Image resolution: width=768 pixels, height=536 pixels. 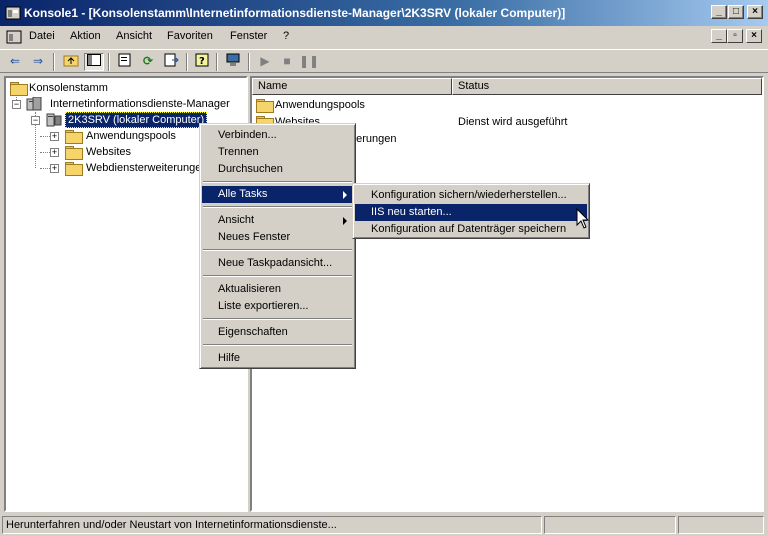 I want to click on close-button: ×, so click(x=755, y=12).